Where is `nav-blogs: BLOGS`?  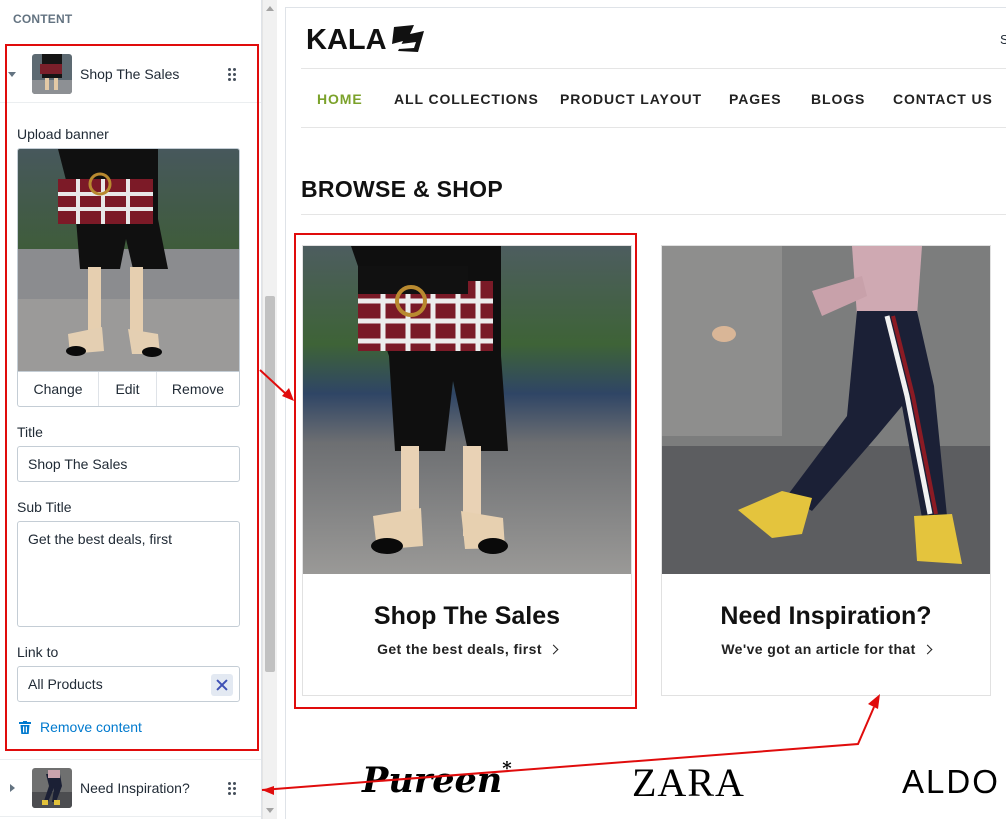 nav-blogs: BLOGS is located at coordinates (838, 99).